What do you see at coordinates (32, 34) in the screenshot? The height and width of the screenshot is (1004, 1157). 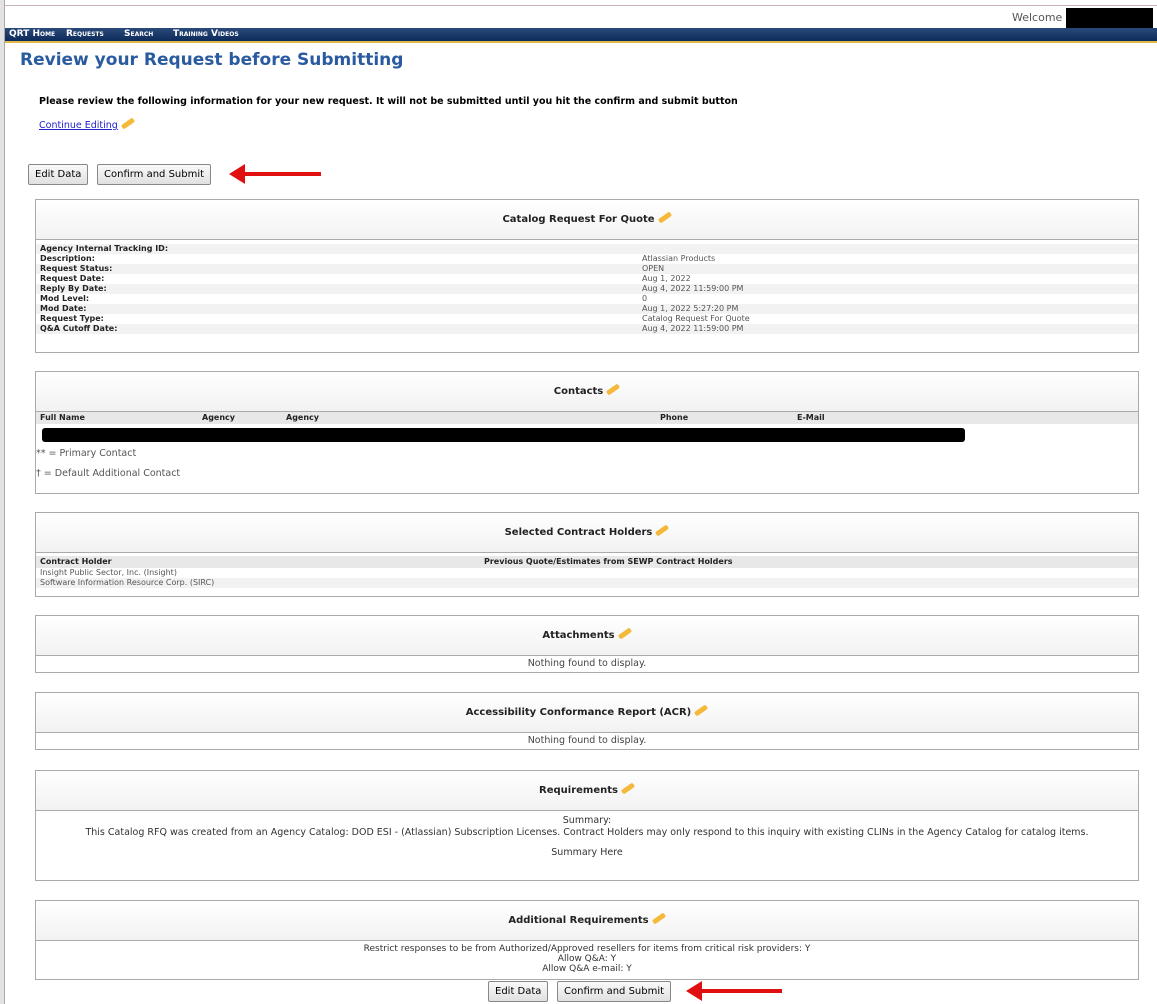 I see `nav-qrt-home: QRT Home` at bounding box center [32, 34].